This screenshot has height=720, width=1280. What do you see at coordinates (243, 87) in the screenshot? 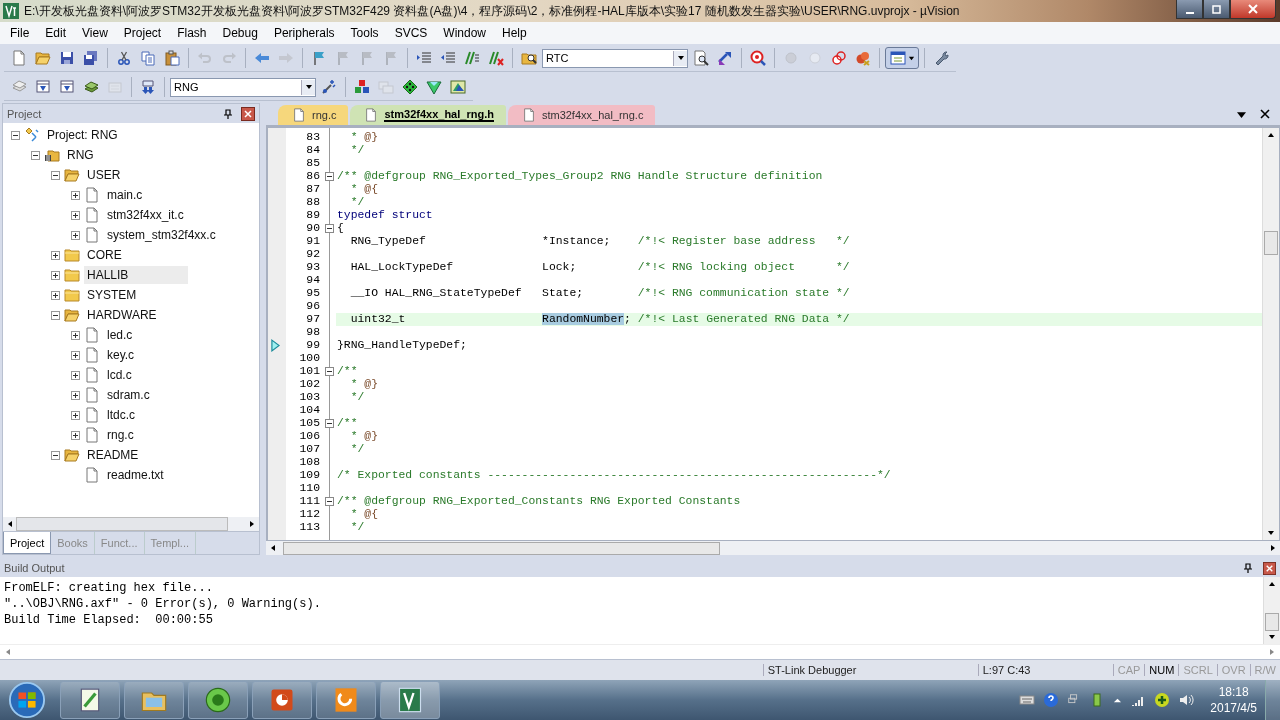
I see `target-combo: RNG` at bounding box center [243, 87].